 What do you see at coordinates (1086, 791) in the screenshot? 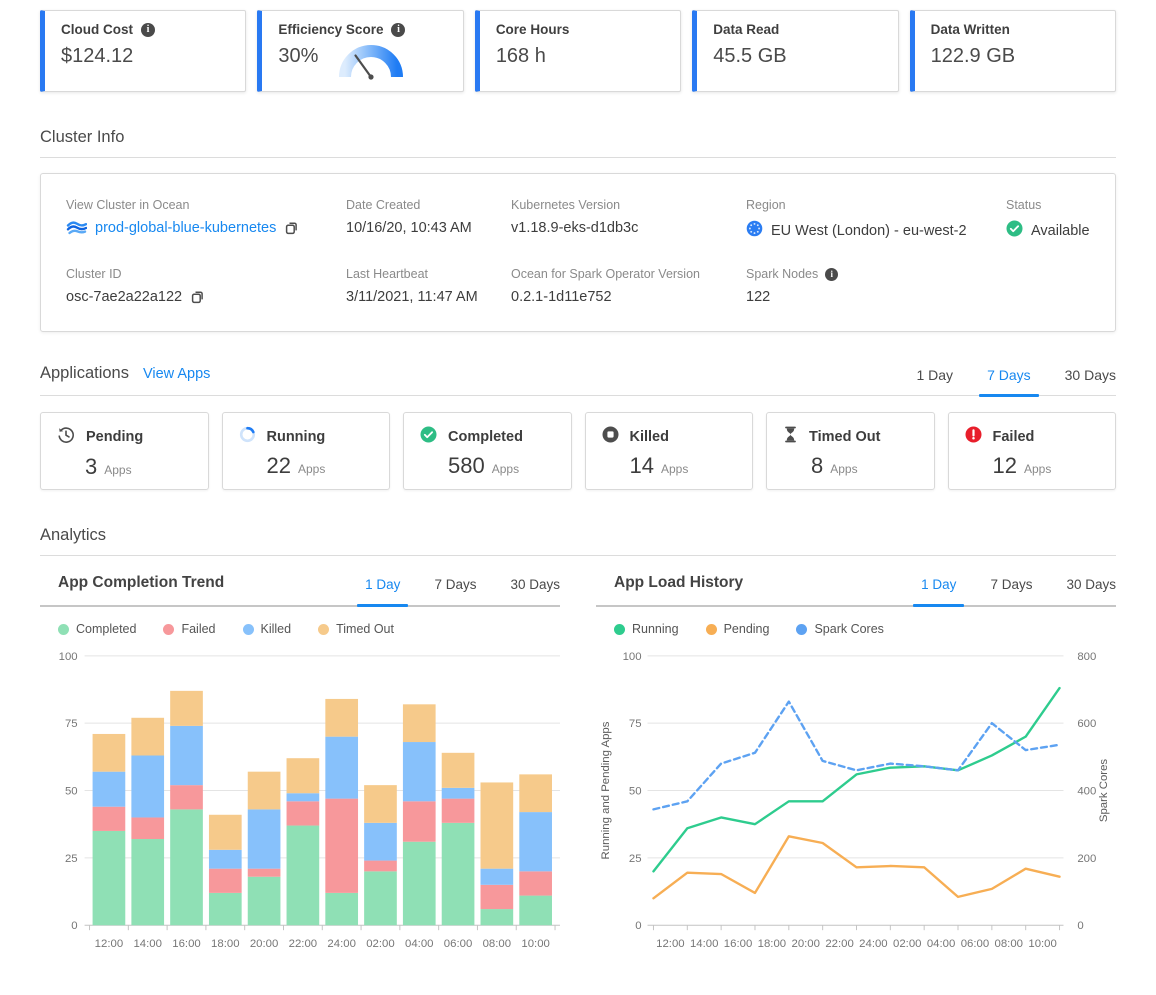
I see `svg-text: 400` at bounding box center [1086, 791].